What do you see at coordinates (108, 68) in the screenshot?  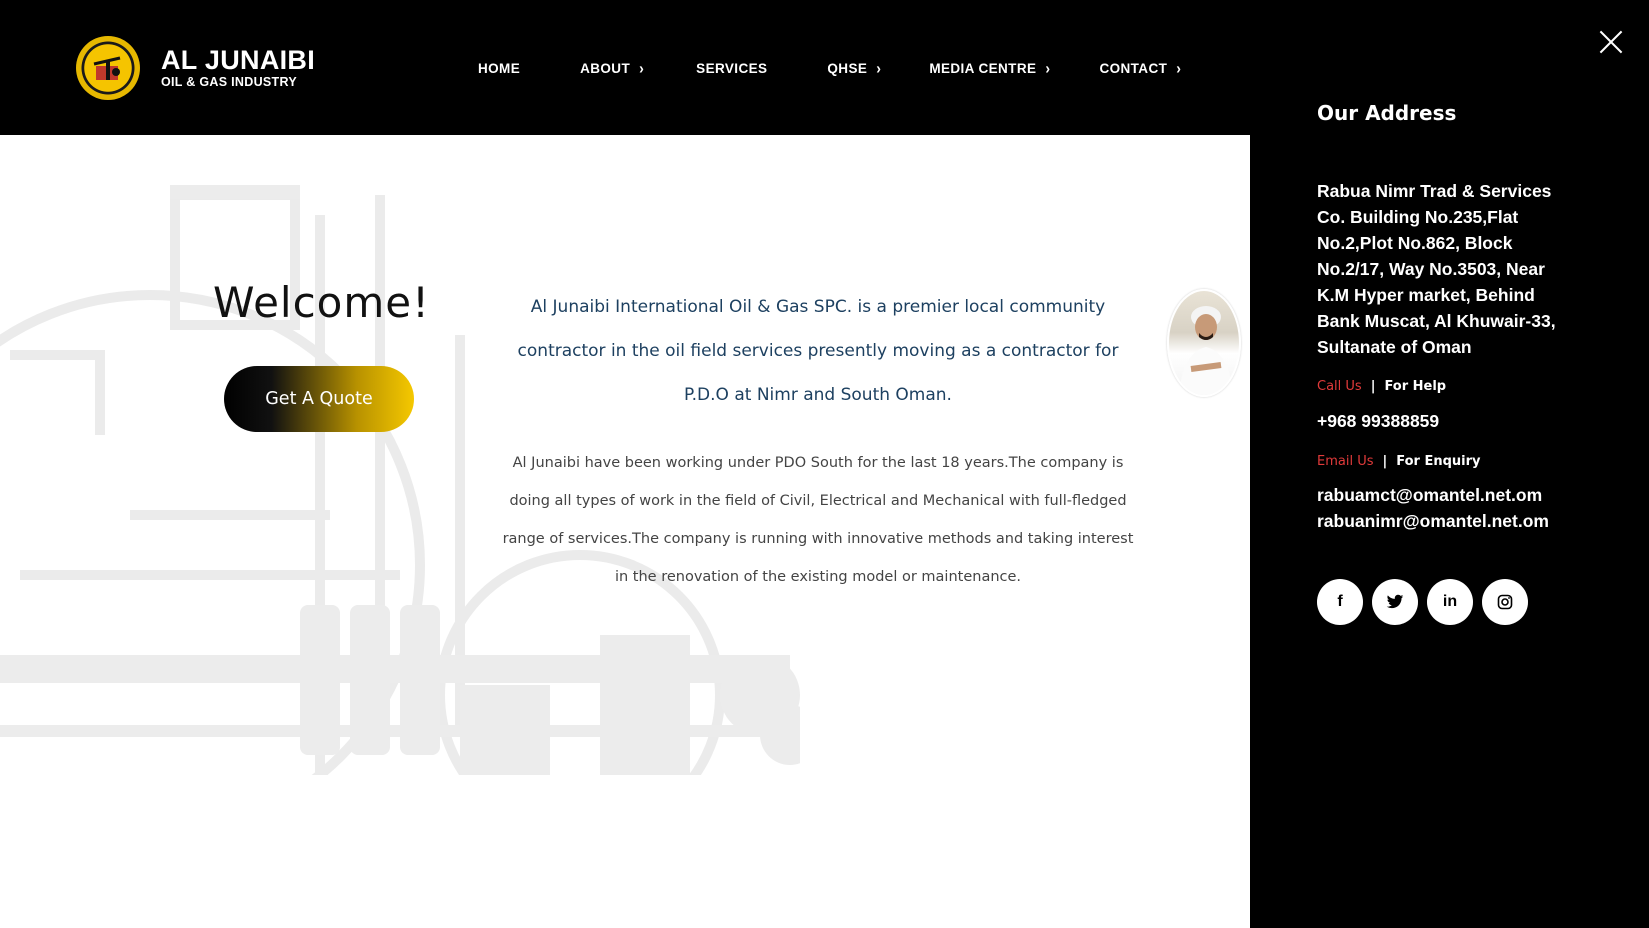 I see `company-logo-icon` at bounding box center [108, 68].